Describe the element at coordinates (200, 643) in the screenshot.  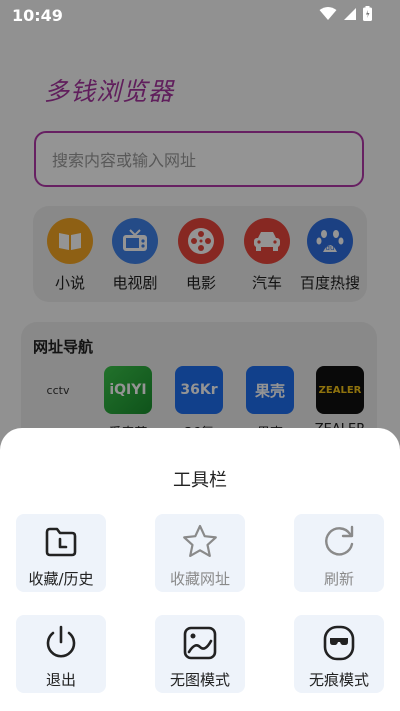
I see `no-image-icon` at that location.